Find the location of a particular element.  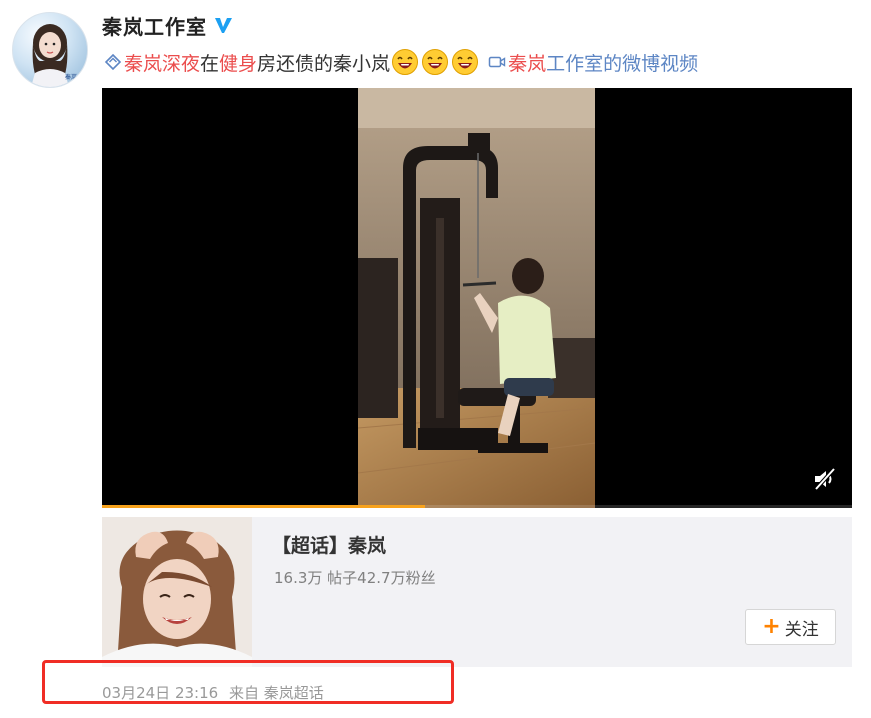

muted-speaker-icon is located at coordinates (825, 479).